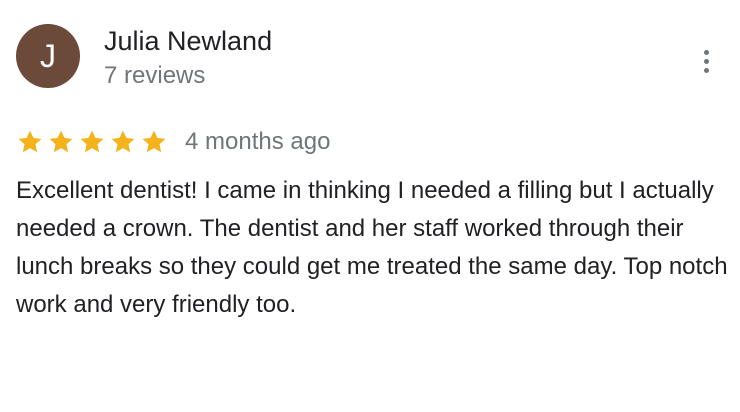 The image size is (740, 412). I want to click on author-name: Julia Newland, so click(188, 41).